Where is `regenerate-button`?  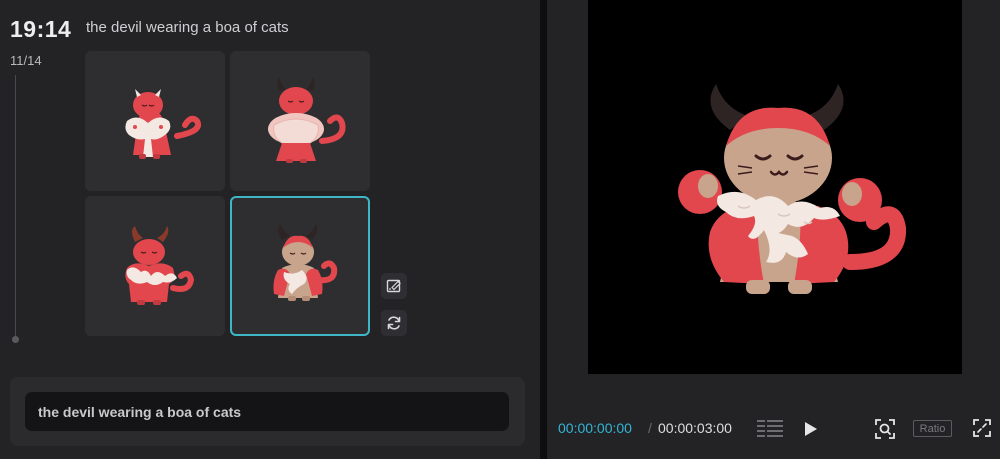 regenerate-button is located at coordinates (394, 323).